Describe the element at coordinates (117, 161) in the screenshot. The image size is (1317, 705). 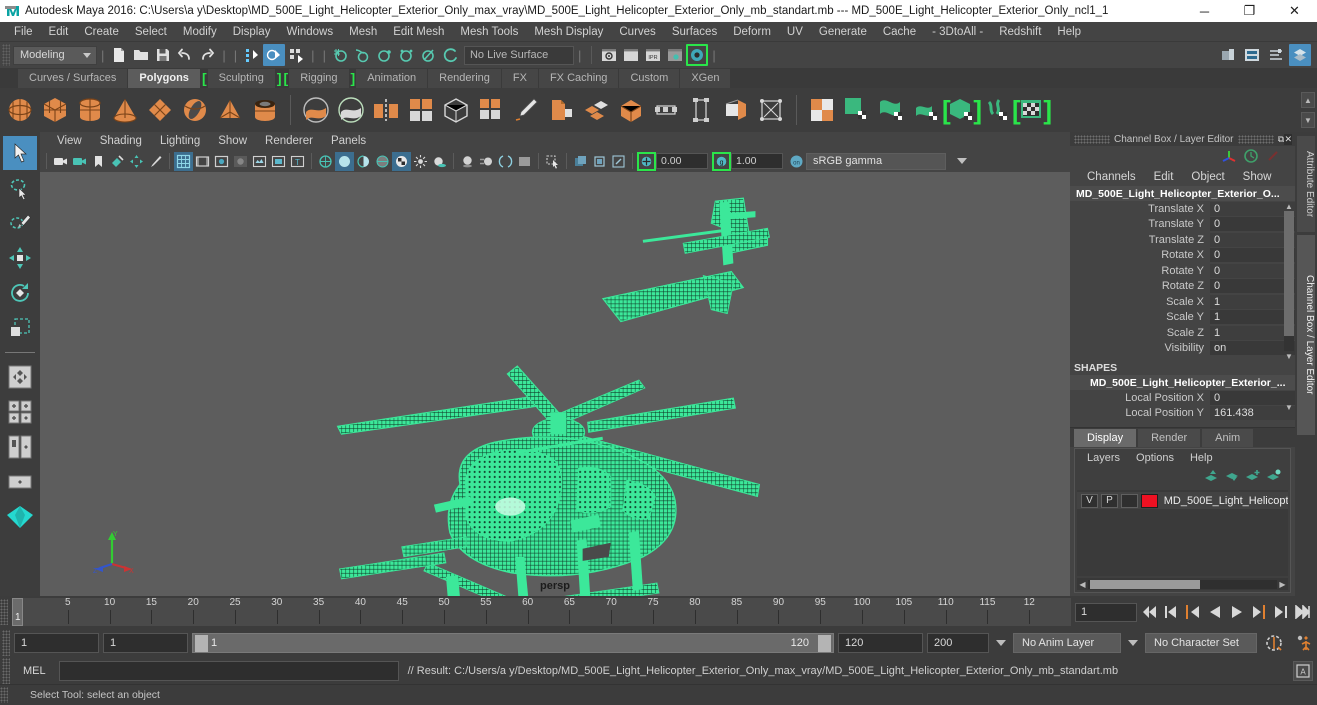
I see `image-plane-icon` at that location.